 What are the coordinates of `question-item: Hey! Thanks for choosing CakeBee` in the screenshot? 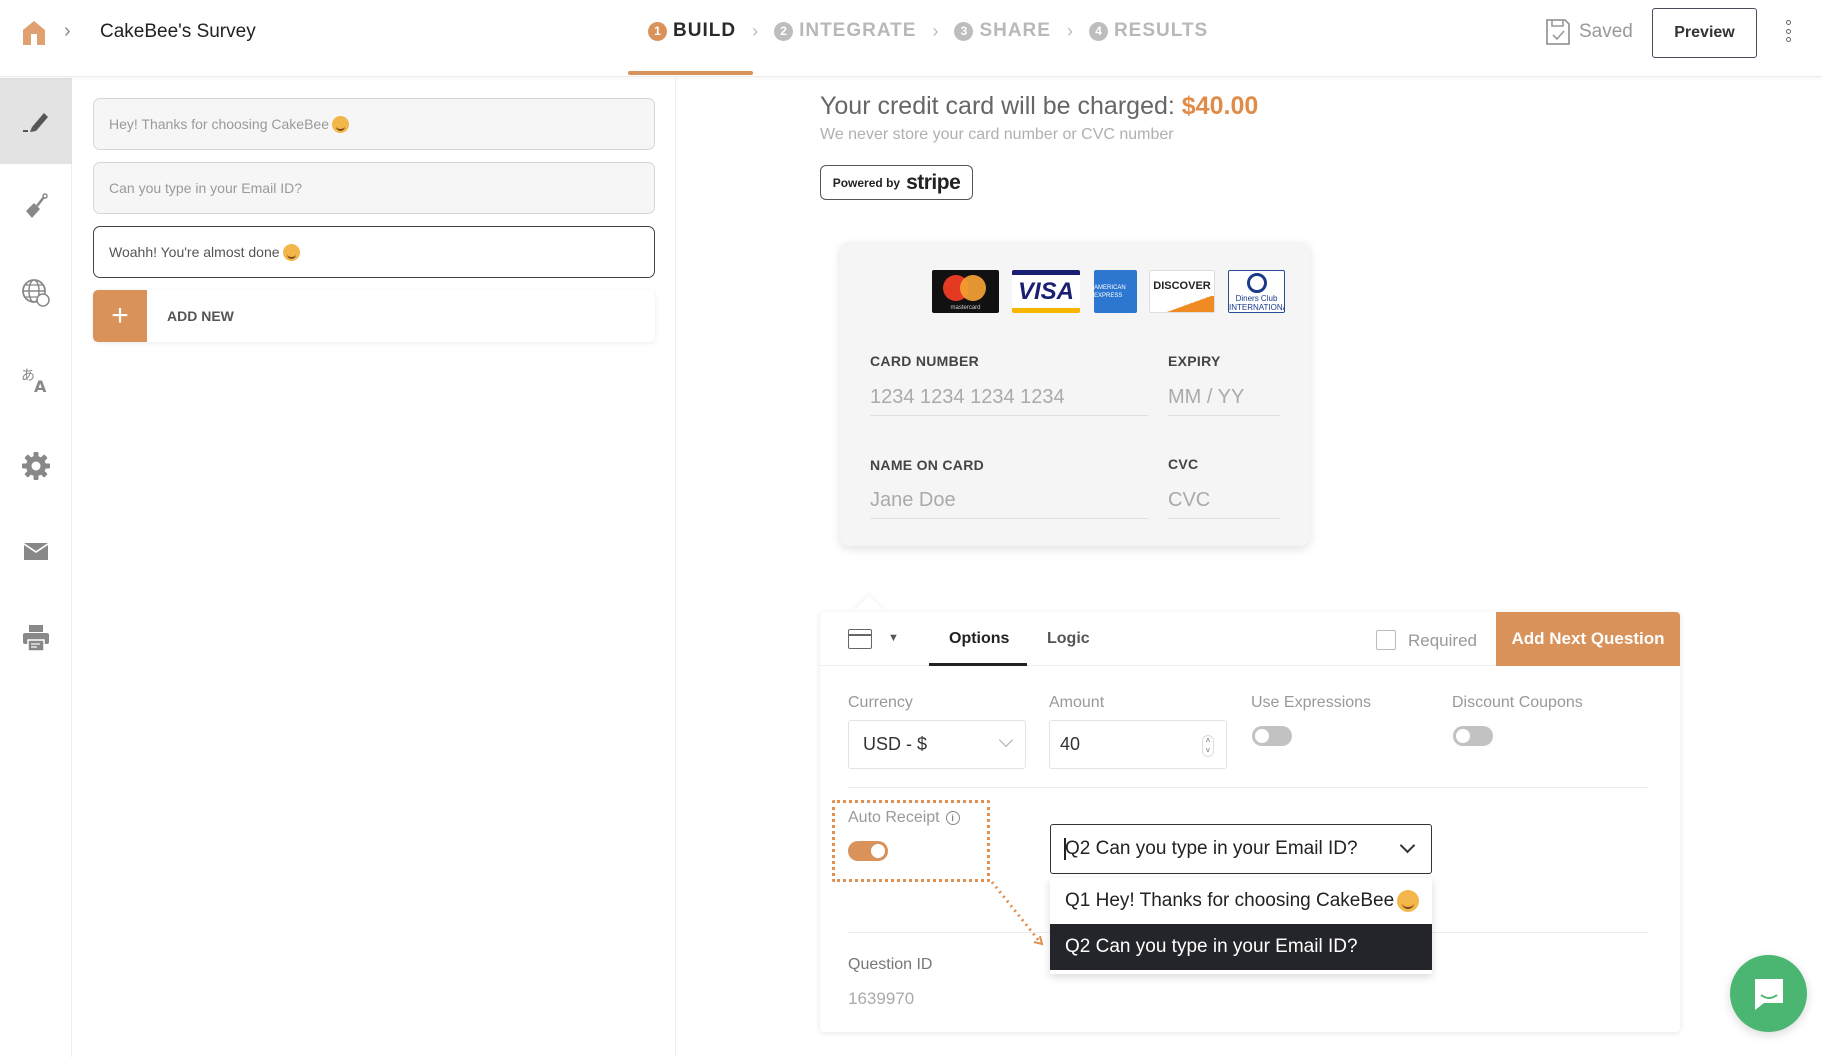 It's located at (374, 124).